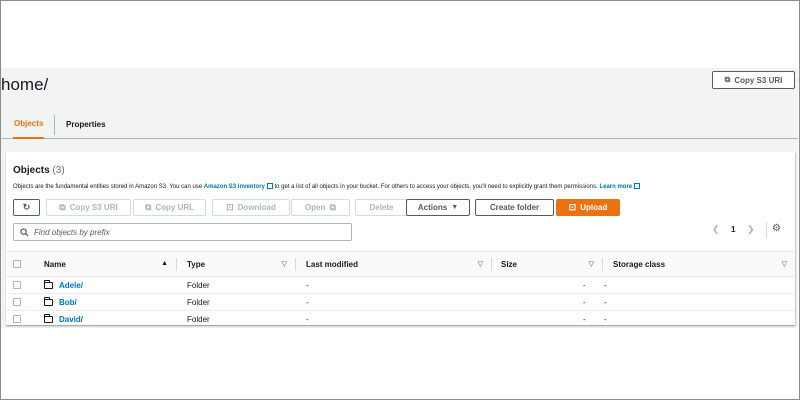  I want to click on upload-button: ⊡ Upload, so click(588, 207).